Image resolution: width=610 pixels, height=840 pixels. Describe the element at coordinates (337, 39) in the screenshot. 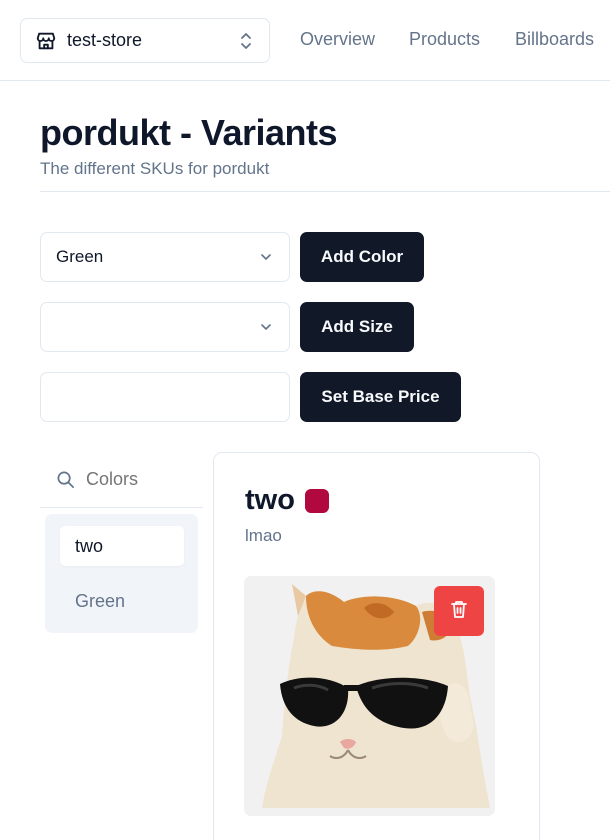

I see `nav-link-overview: Overview` at that location.